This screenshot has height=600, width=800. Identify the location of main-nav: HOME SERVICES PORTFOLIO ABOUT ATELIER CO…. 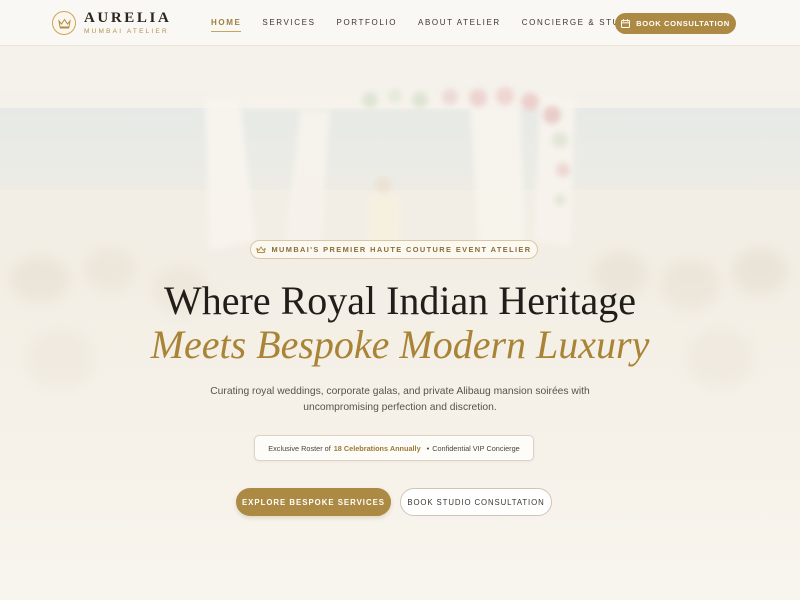
(435, 25).